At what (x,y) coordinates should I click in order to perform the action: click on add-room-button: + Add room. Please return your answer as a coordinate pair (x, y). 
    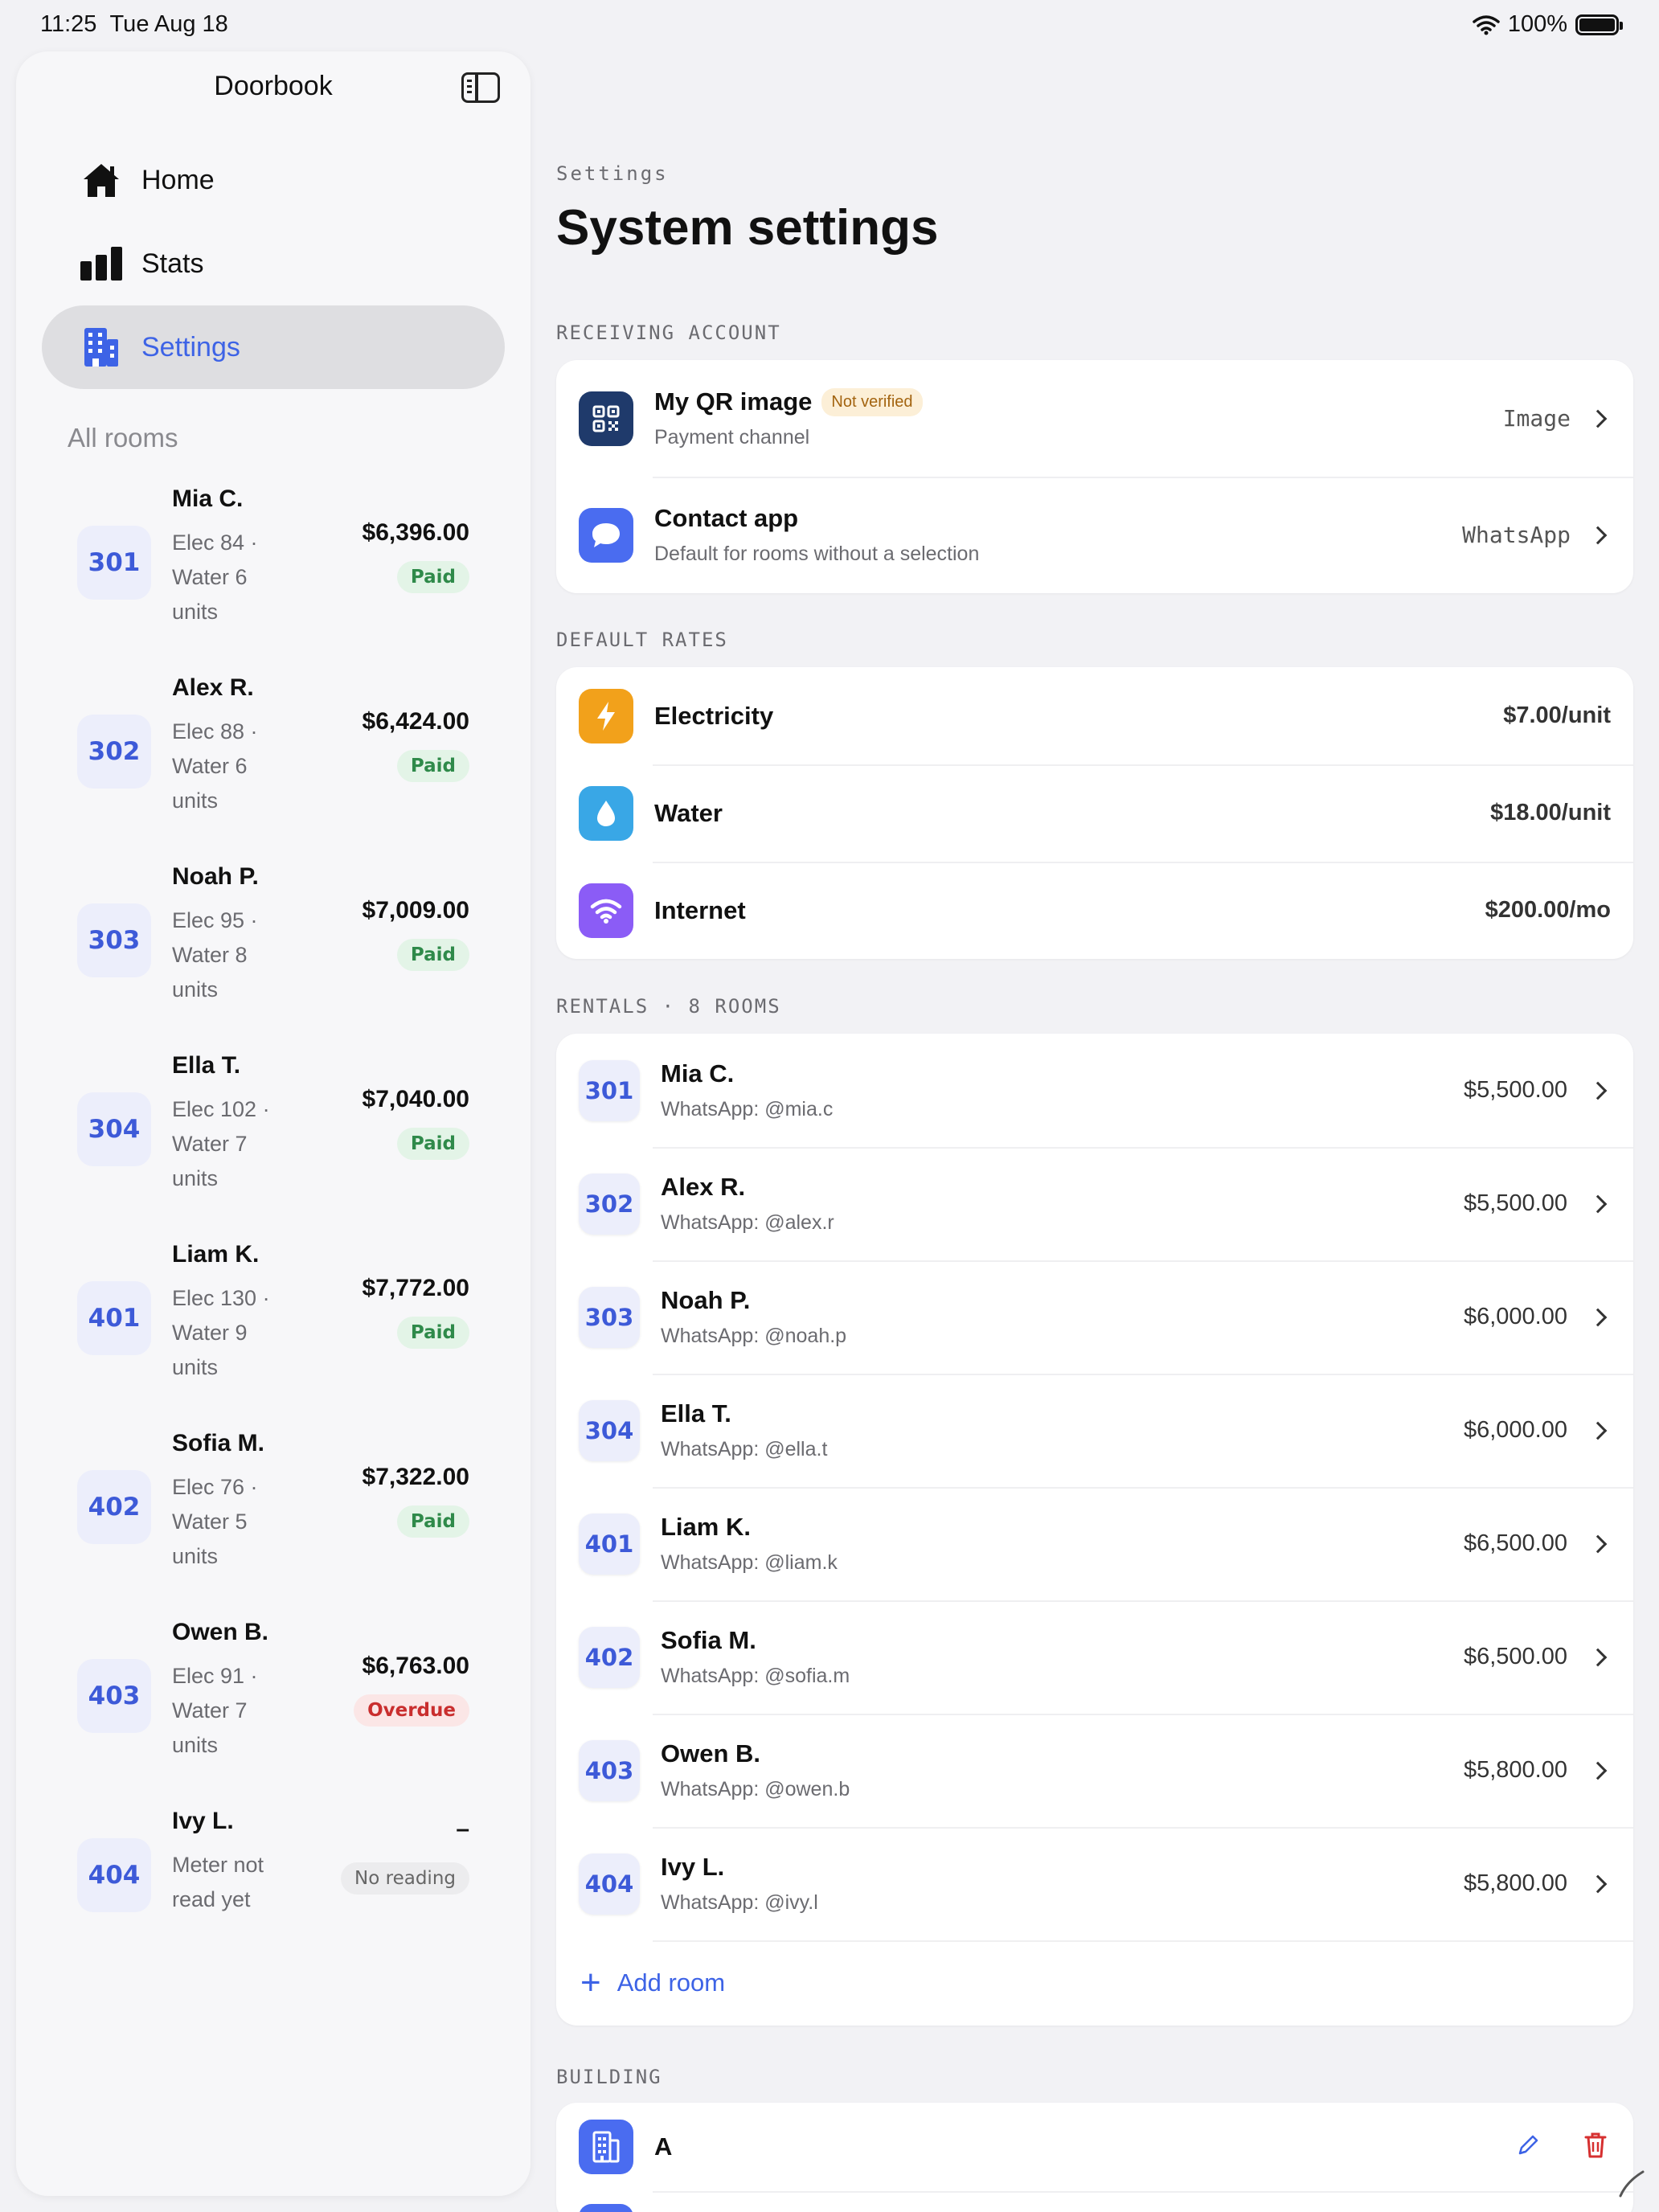
    Looking at the image, I should click on (1094, 1983).